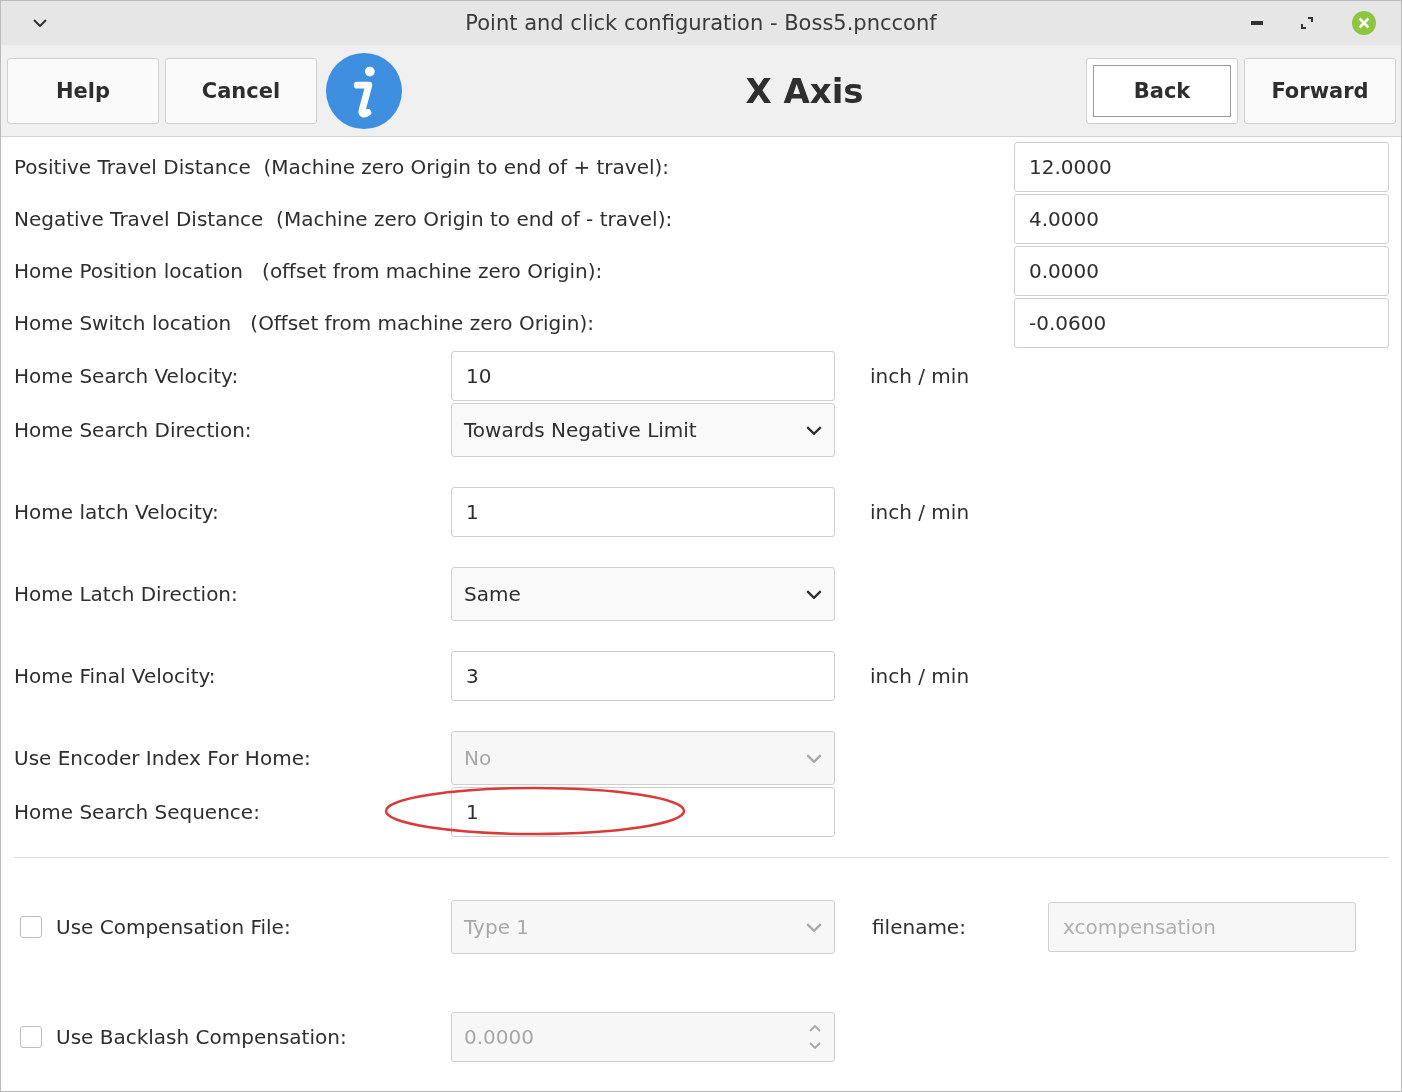  Describe the element at coordinates (643, 676) in the screenshot. I see `input-field: 3` at that location.